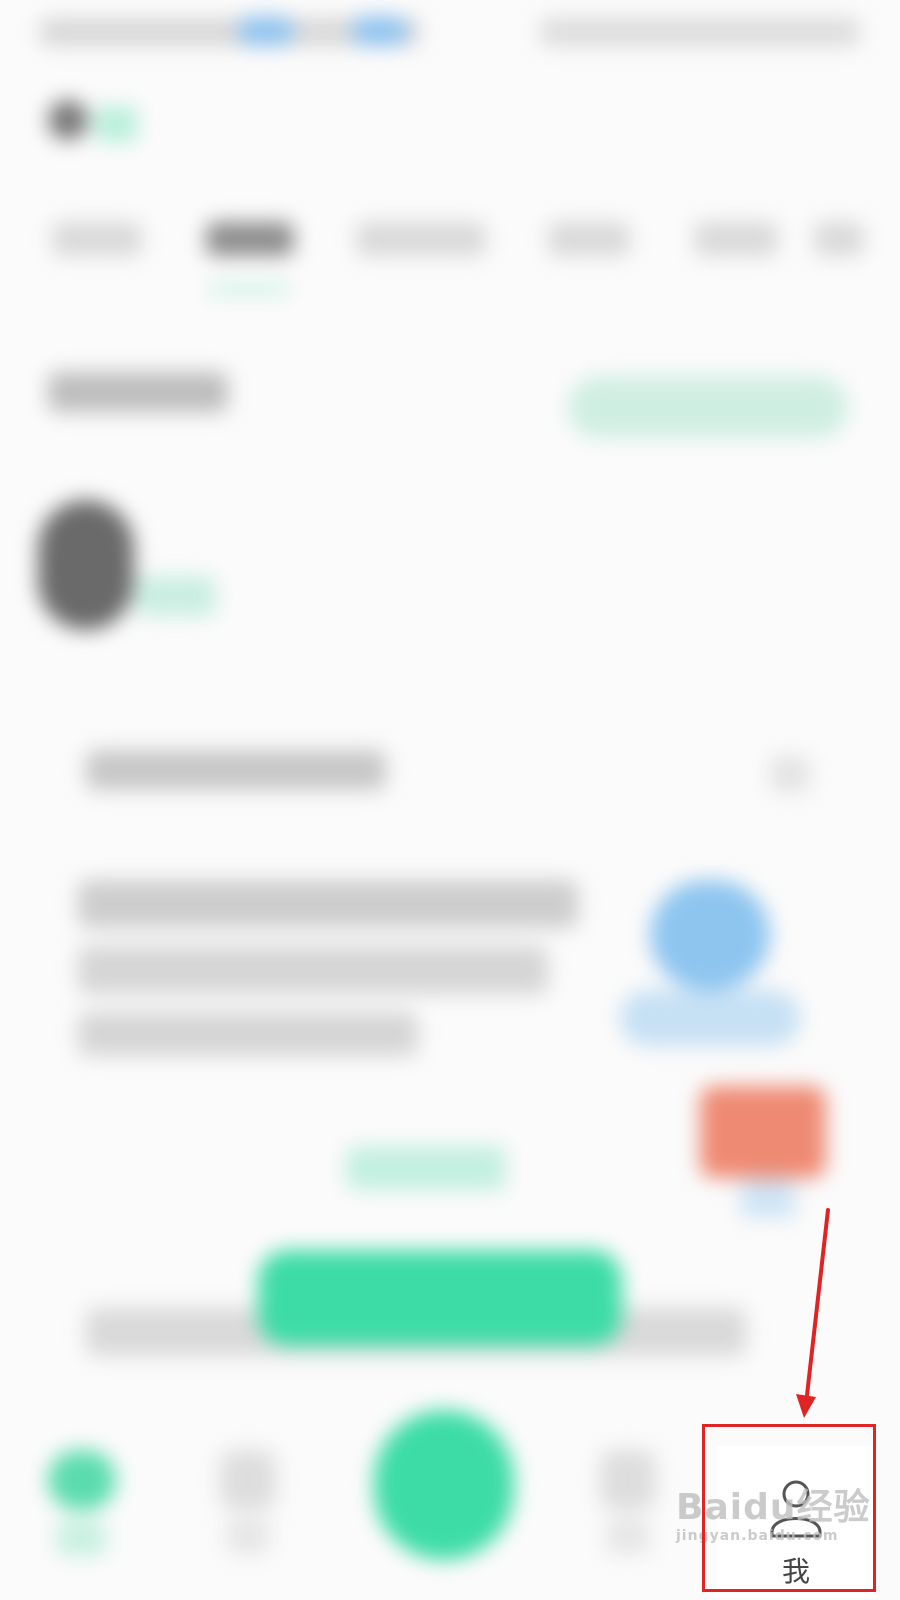 The width and height of the screenshot is (900, 1600). What do you see at coordinates (710, 1018) in the screenshot?
I see `card-avatar-caption` at bounding box center [710, 1018].